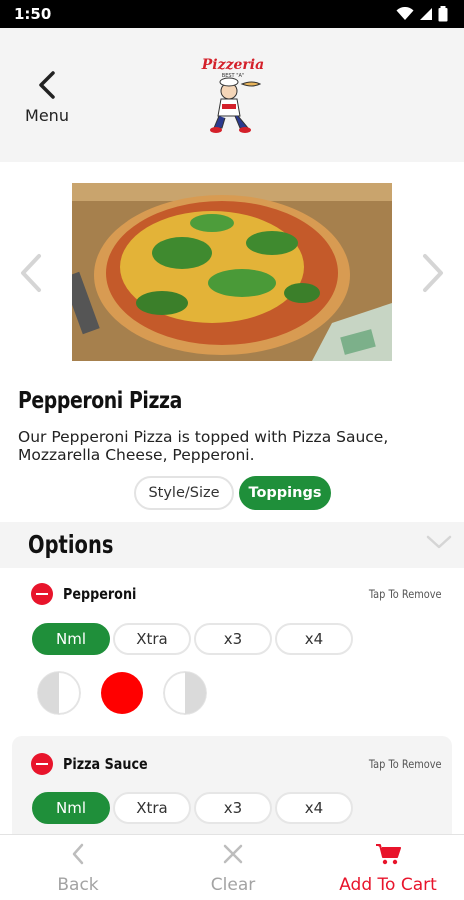  I want to click on topping-name: Pizza Sauce, so click(105, 764).